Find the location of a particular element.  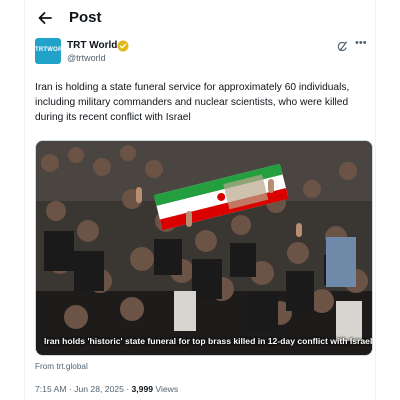

topbar: Post is located at coordinates (201, 18).